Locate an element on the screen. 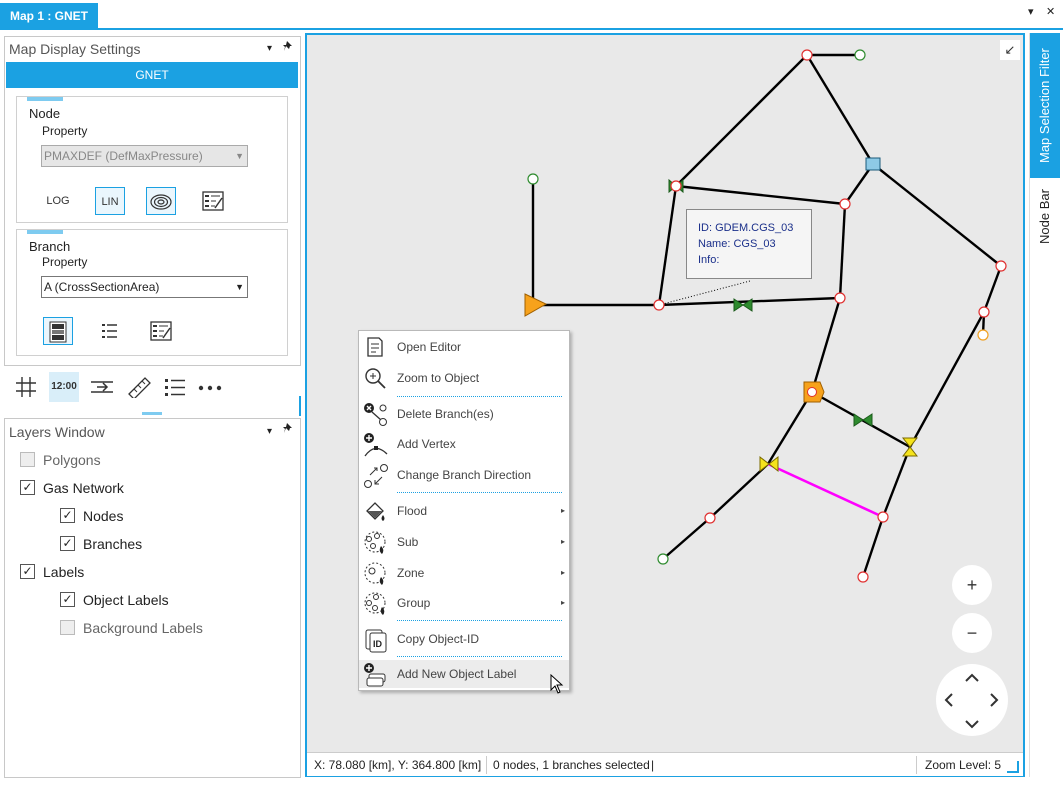 The image size is (1063, 786). tab-map-selection-filter: Map Selection Filter is located at coordinates (1045, 105).